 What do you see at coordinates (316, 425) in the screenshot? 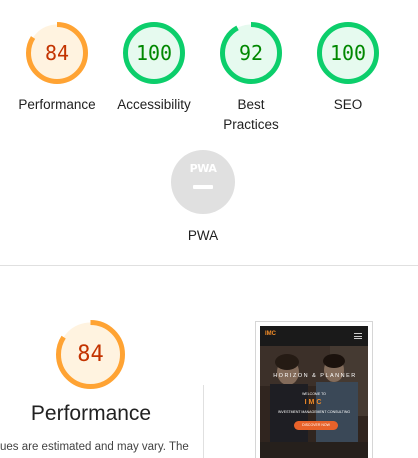
I see `screenshot-cta-button: DISCOVER NOW` at bounding box center [316, 425].